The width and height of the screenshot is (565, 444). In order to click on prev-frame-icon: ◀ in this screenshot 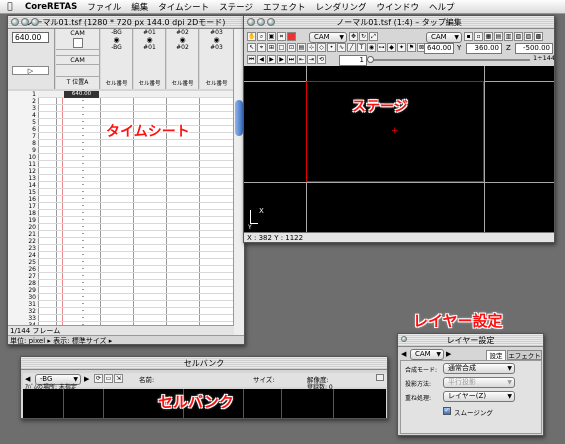, I will do `click(261, 59)`.